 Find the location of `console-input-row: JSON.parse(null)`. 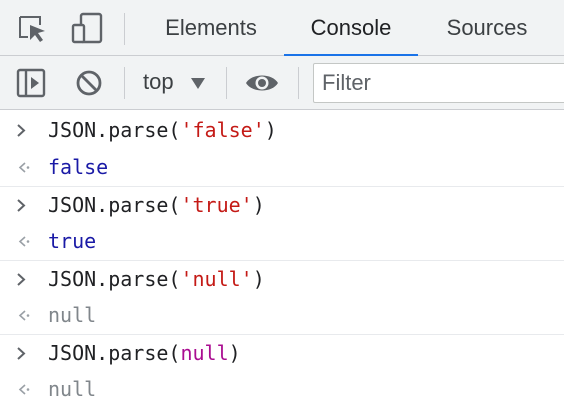

console-input-row: JSON.parse(null) is located at coordinates (282, 353).